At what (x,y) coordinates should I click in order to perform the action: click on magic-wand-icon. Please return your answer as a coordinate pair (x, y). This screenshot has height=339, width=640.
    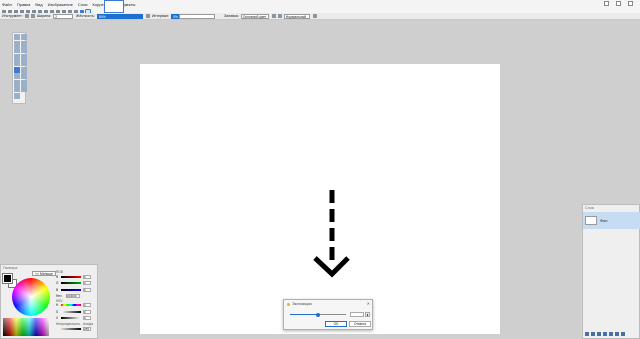
    Looking at the image, I should click on (17, 56).